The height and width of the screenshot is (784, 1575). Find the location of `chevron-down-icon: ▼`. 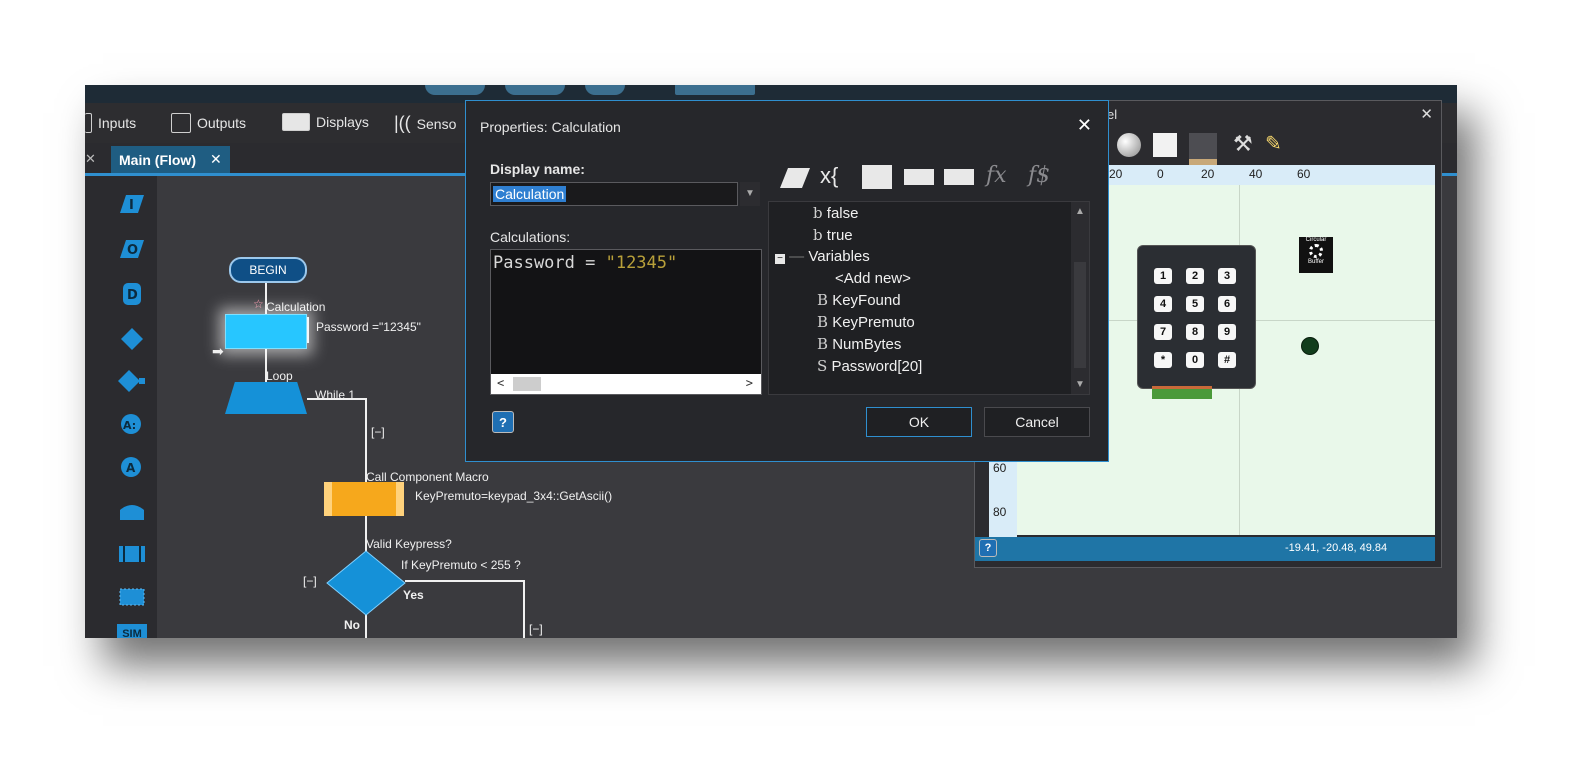

chevron-down-icon: ▼ is located at coordinates (750, 194).